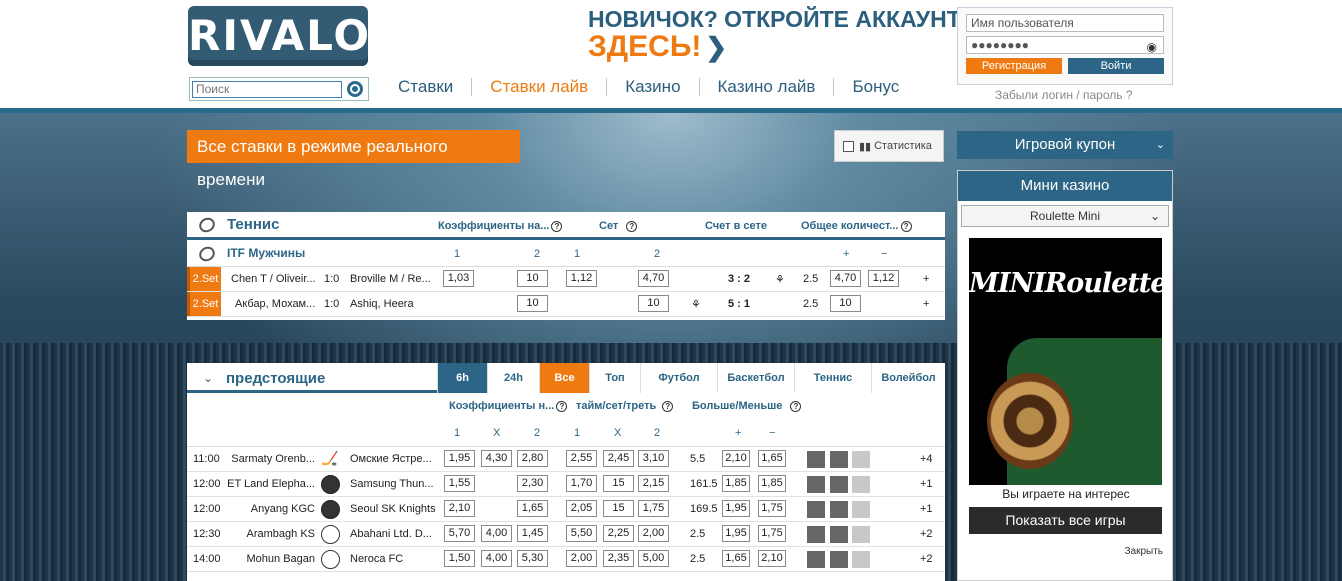  I want to click on stats-toggle: ▮▮ Статистика, so click(889, 146).